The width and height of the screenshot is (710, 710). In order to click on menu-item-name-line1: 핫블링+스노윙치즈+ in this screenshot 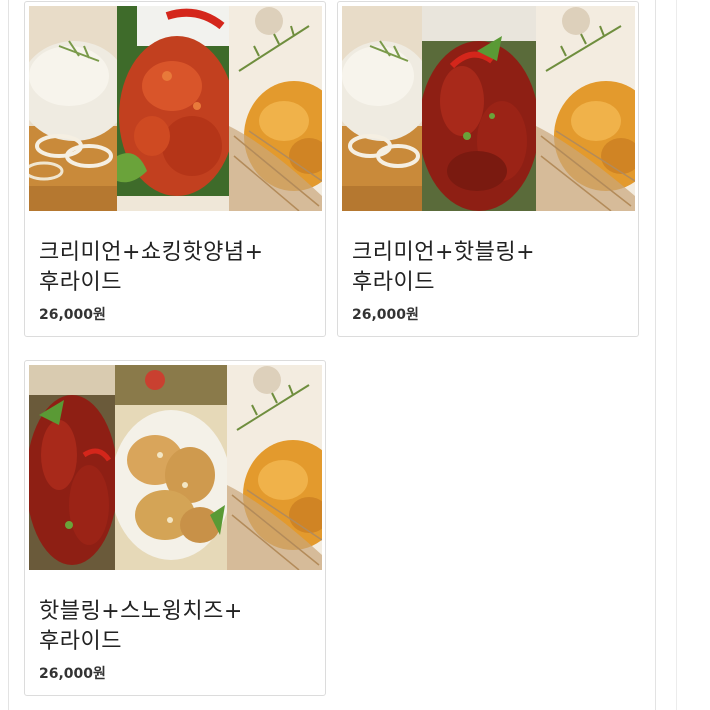, I will do `click(141, 611)`.